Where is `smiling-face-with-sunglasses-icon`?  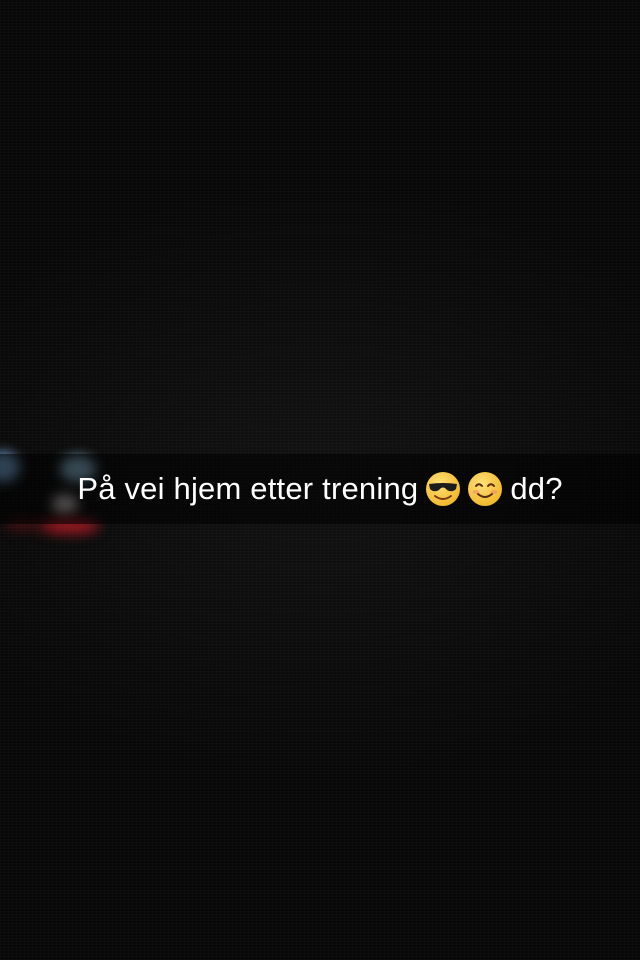 smiling-face-with-sunglasses-icon is located at coordinates (443, 489).